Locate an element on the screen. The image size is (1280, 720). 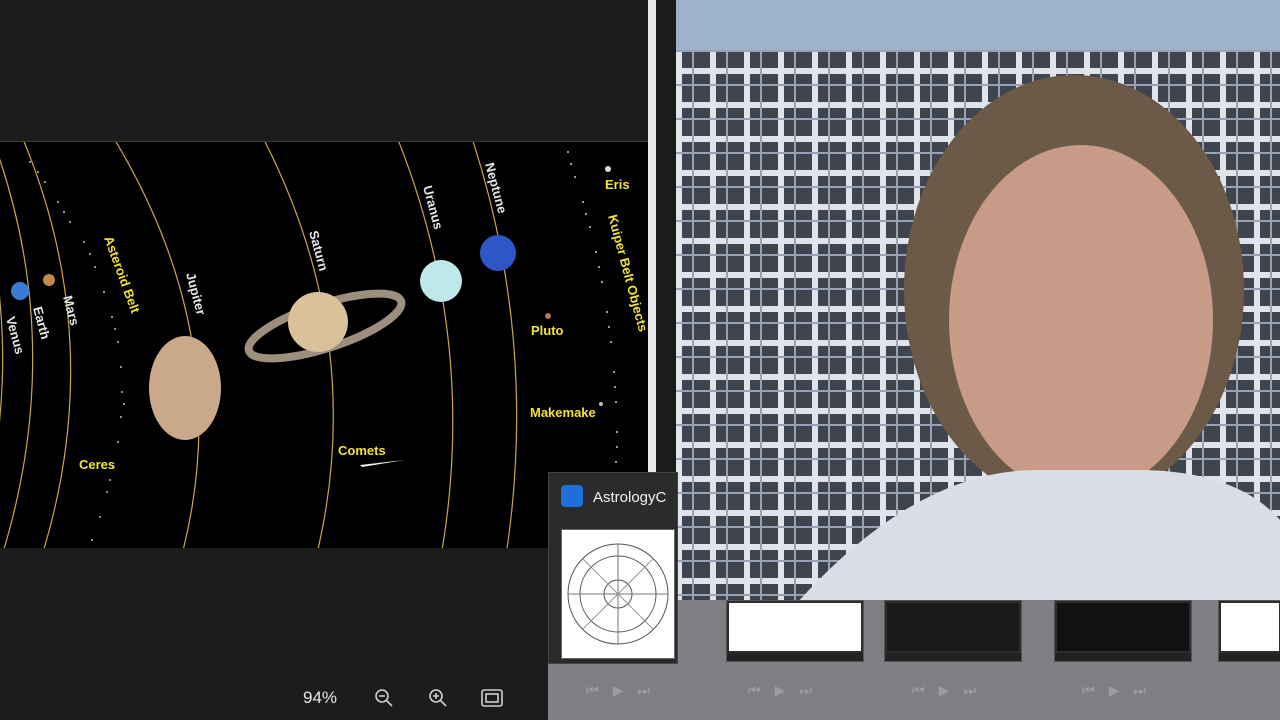
sky-strip is located at coordinates (978, 25).